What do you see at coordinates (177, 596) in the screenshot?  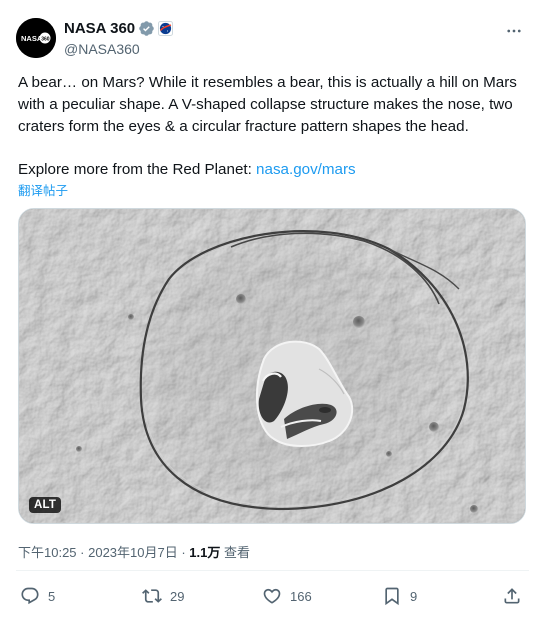 I see `retweet-count: 29` at bounding box center [177, 596].